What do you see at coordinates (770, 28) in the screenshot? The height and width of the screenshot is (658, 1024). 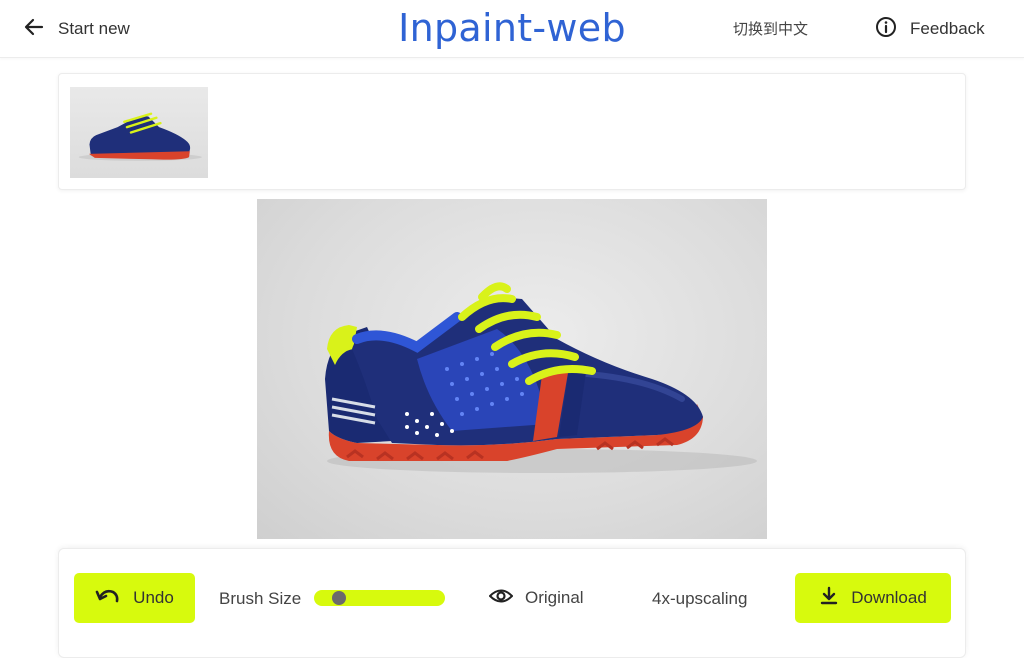 I see `language-switch-link: 切换到中文` at bounding box center [770, 28].